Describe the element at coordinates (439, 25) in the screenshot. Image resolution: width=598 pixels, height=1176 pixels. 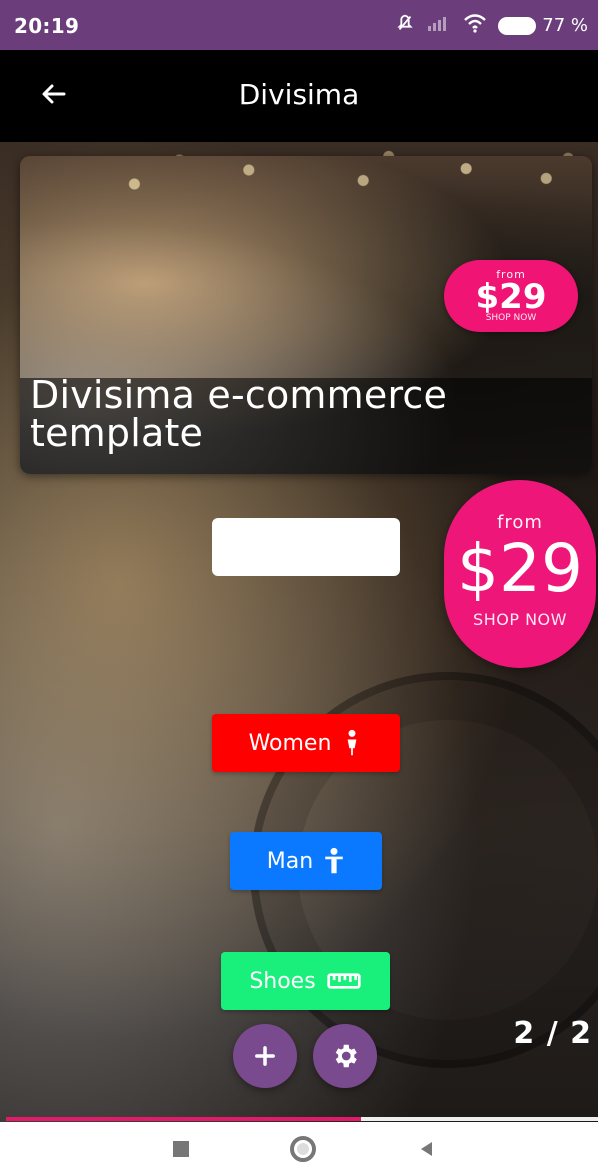
I see `signal-icon` at that location.